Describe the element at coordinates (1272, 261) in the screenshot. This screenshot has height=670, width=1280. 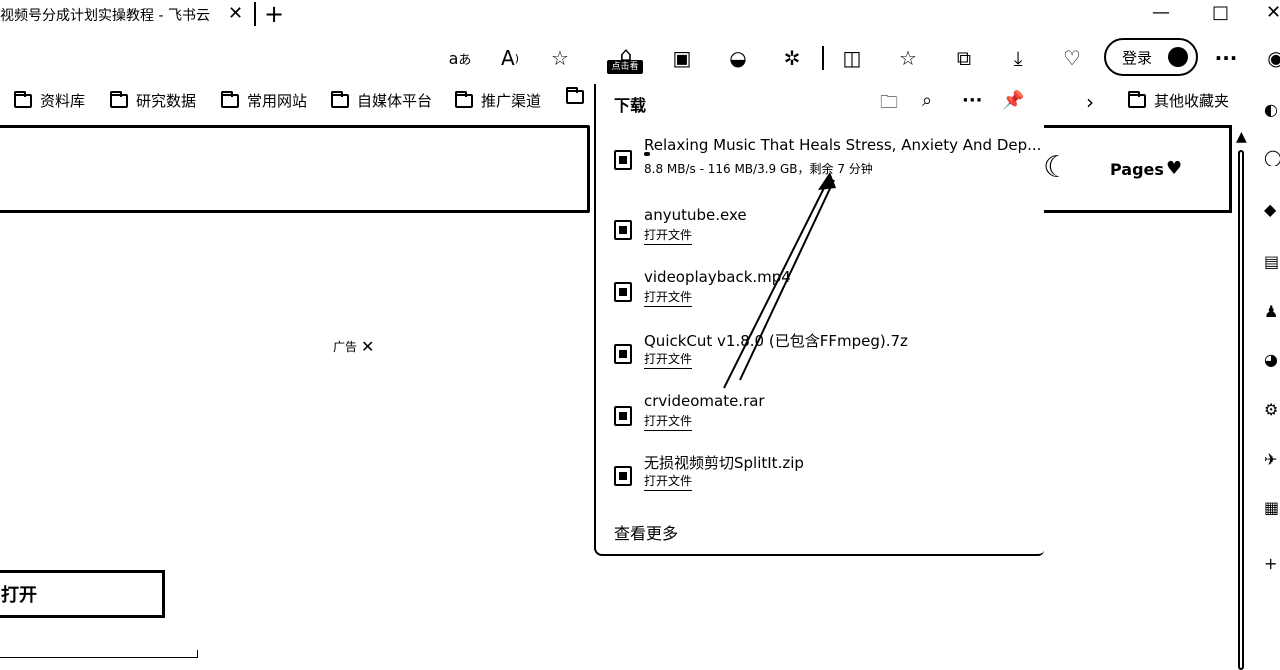
I see `sidebar-shopping-icon: ▤` at that location.